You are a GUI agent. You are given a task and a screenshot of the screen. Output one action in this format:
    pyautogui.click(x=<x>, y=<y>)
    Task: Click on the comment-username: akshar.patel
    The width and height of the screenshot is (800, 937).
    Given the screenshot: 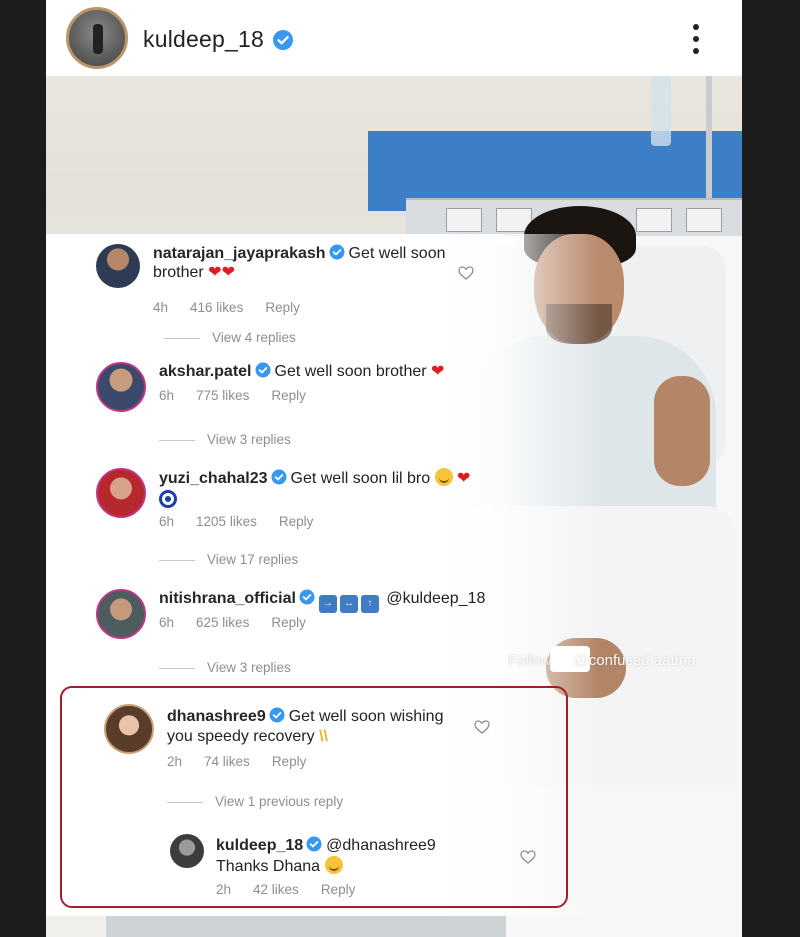 What is the action you would take?
    pyautogui.click(x=205, y=371)
    